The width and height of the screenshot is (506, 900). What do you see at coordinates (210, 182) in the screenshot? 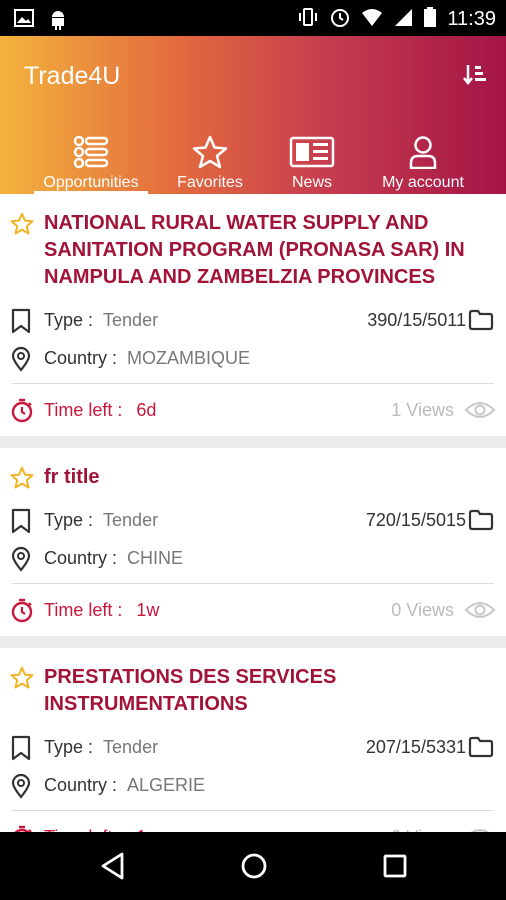
I see `tab-label: Favorites` at bounding box center [210, 182].